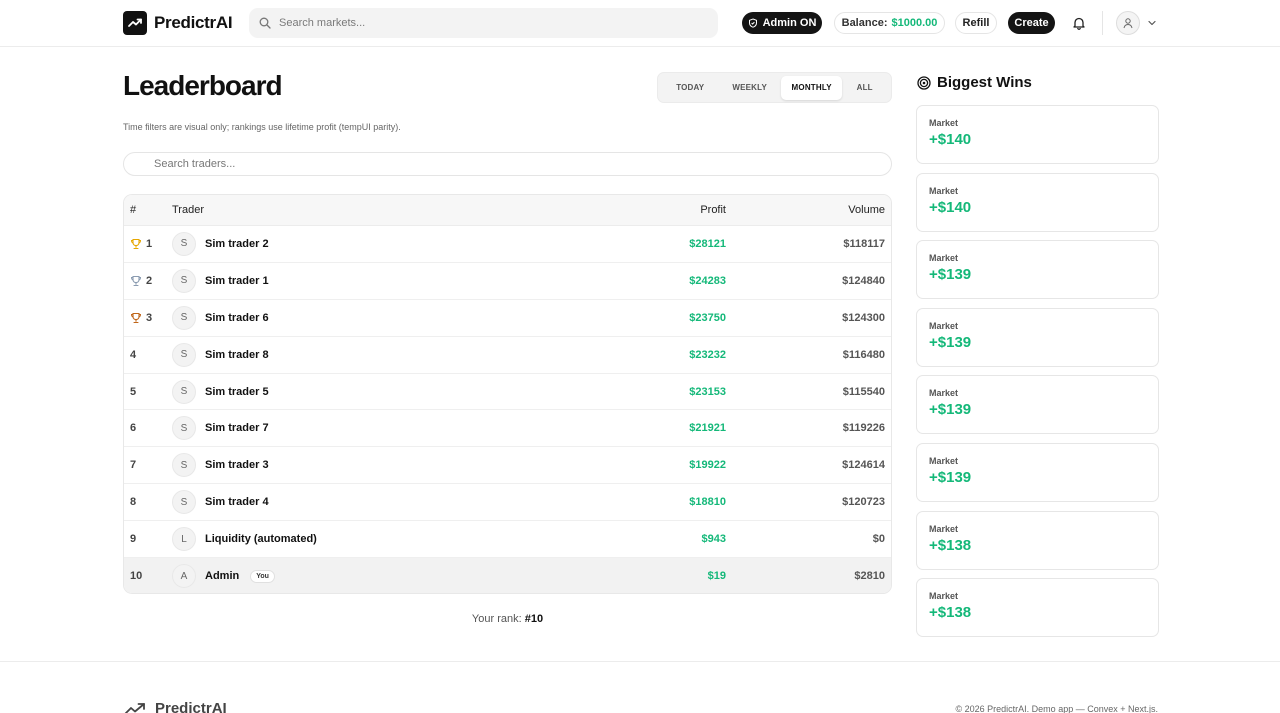  Describe the element at coordinates (707, 243) in the screenshot. I see `profit-cell: $28121` at that location.